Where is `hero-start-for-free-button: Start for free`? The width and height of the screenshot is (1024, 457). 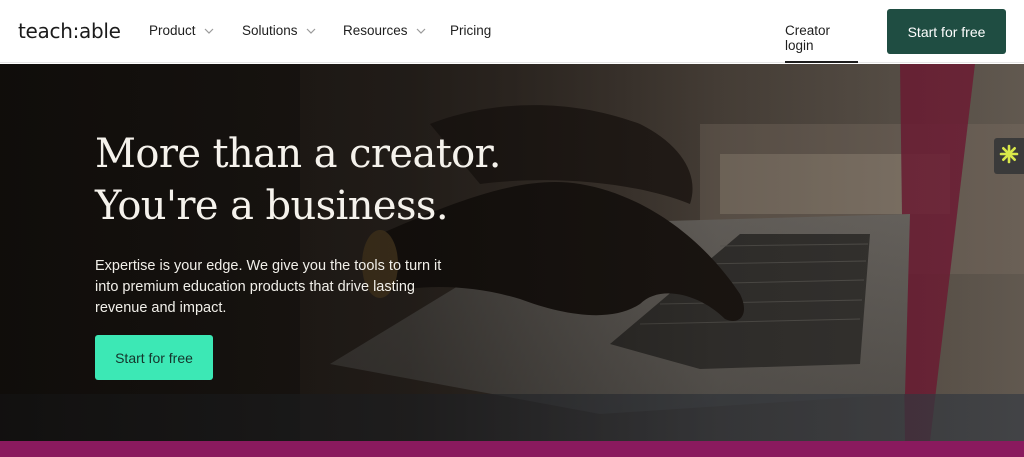
hero-start-for-free-button: Start for free is located at coordinates (154, 357).